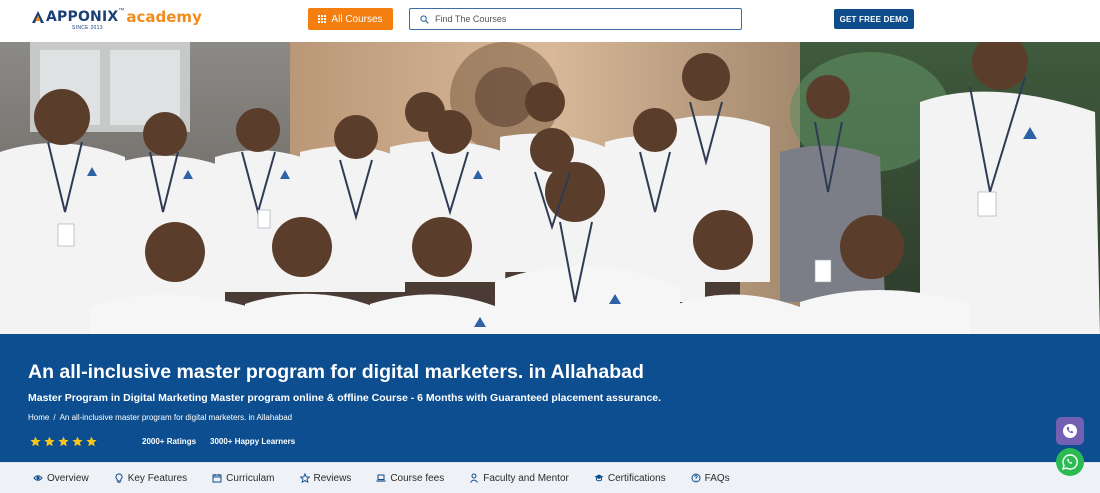 The height and width of the screenshot is (493, 1100). What do you see at coordinates (119, 478) in the screenshot?
I see `bulb-icon` at bounding box center [119, 478].